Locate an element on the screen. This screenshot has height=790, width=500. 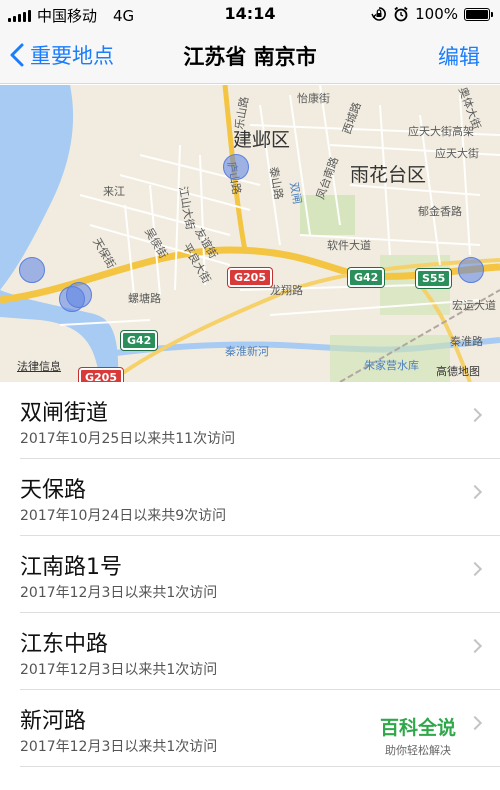
rotation-lock-icon is located at coordinates (379, 14).